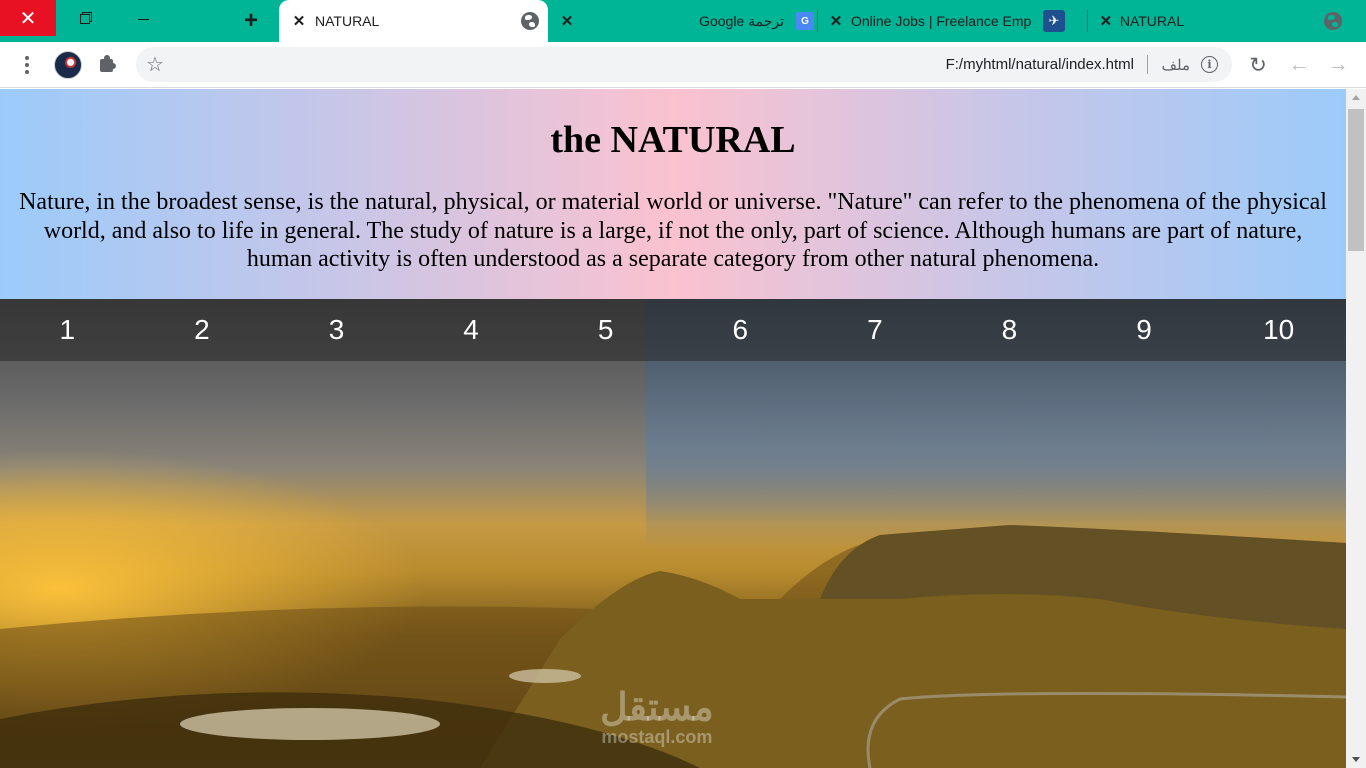  Describe the element at coordinates (673, 140) in the screenshot. I see `page-title: the NATURAL` at that location.